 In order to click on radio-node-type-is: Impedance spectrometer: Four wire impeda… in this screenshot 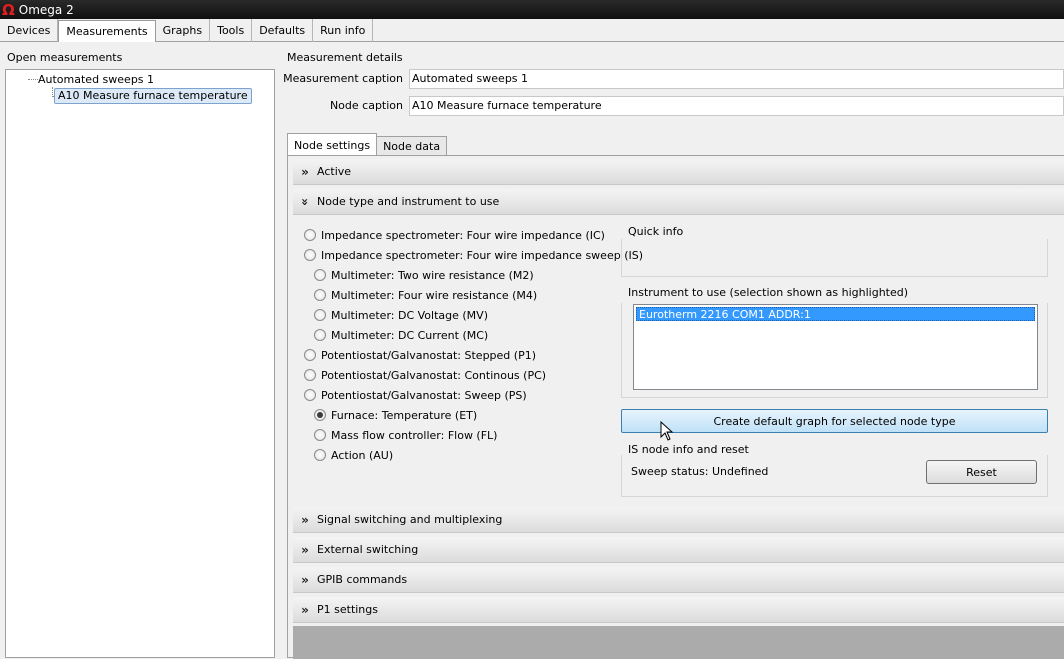, I will do `click(473, 255)`.